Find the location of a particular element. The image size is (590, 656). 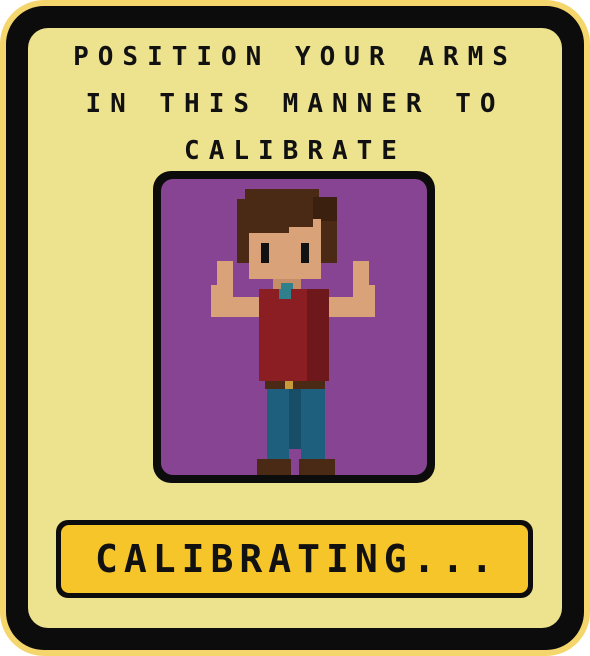

instructions-line-2: IN THIS MANNER TO is located at coordinates (295, 104).